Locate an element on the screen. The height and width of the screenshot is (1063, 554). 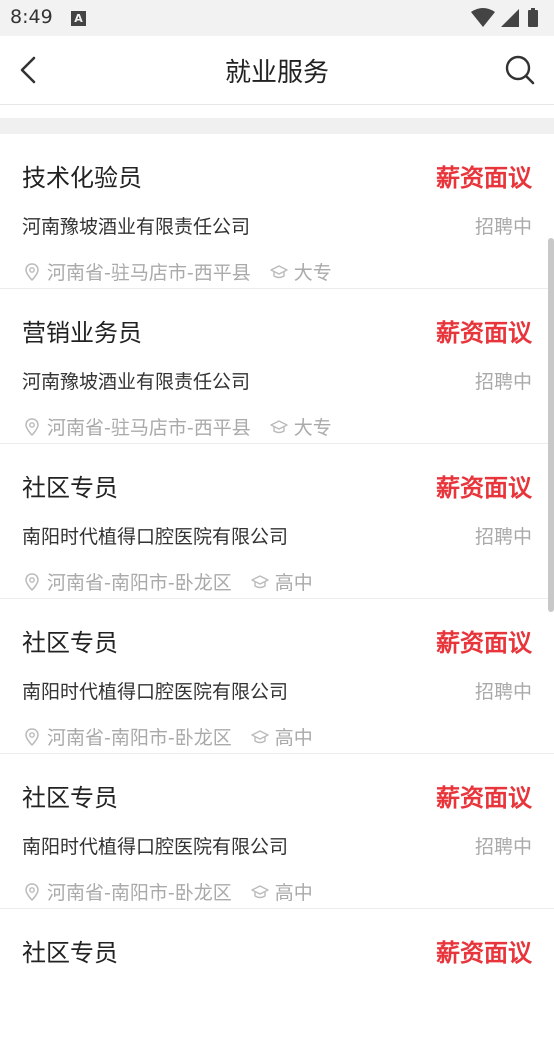
status-bar: 8:49 A is located at coordinates (277, 18).